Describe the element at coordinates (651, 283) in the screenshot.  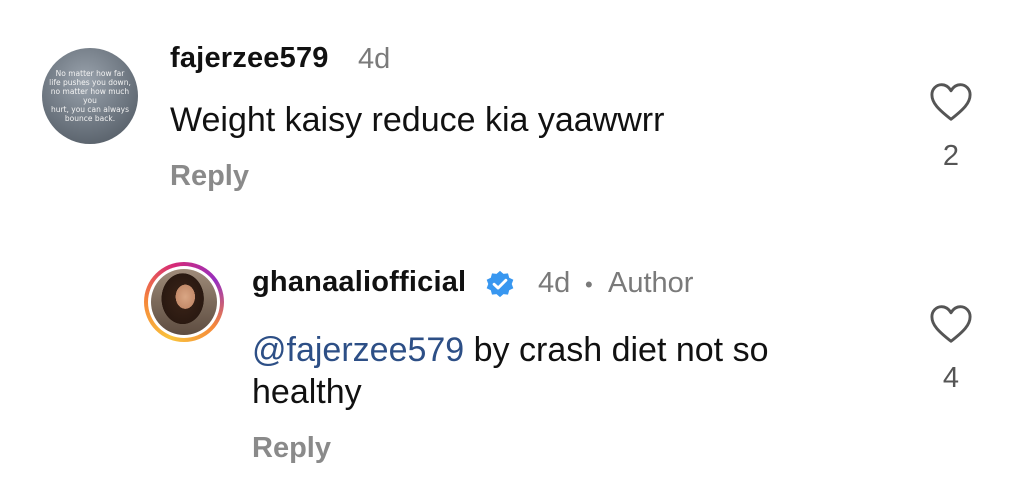
I see `author-label: Author` at that location.